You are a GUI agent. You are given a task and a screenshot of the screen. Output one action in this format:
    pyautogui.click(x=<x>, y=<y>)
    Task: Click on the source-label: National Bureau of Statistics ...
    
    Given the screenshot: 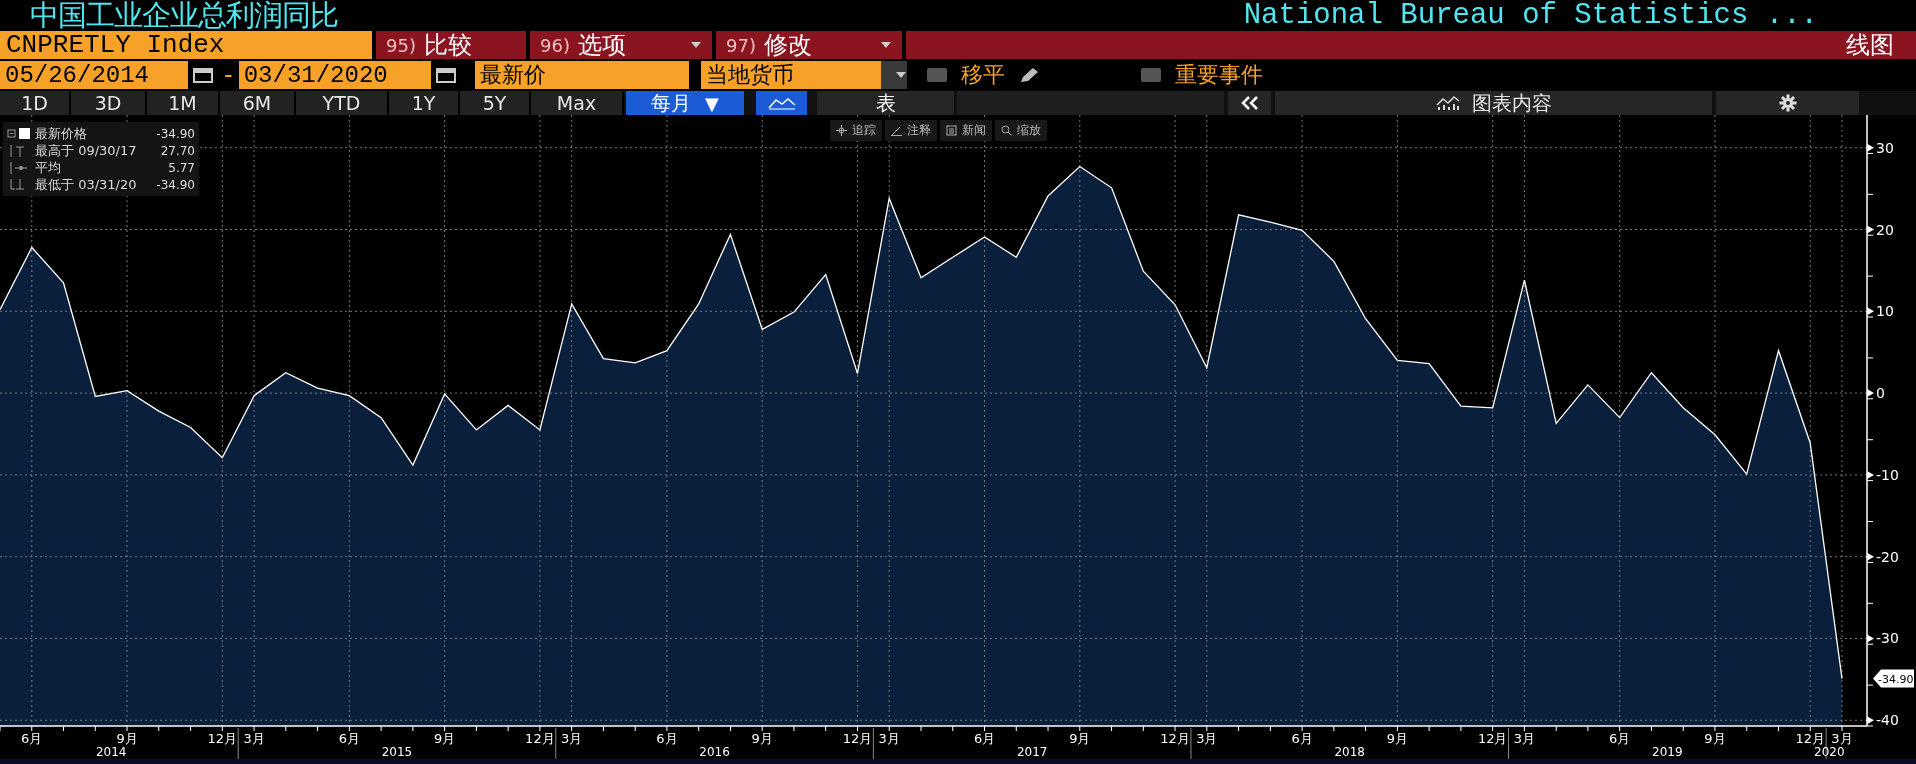 What is the action you would take?
    pyautogui.click(x=1530, y=16)
    